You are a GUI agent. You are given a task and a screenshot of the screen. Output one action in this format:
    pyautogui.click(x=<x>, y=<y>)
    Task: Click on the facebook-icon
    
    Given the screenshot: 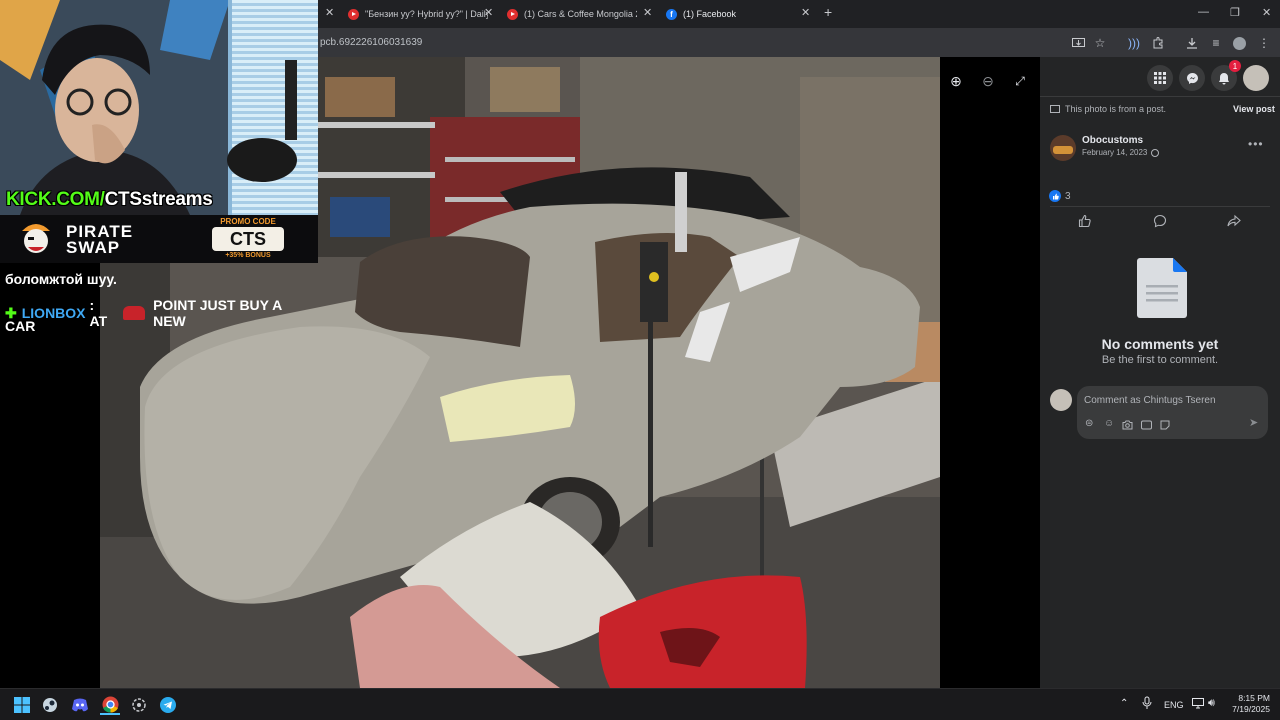 What is the action you would take?
    pyautogui.click(x=671, y=14)
    